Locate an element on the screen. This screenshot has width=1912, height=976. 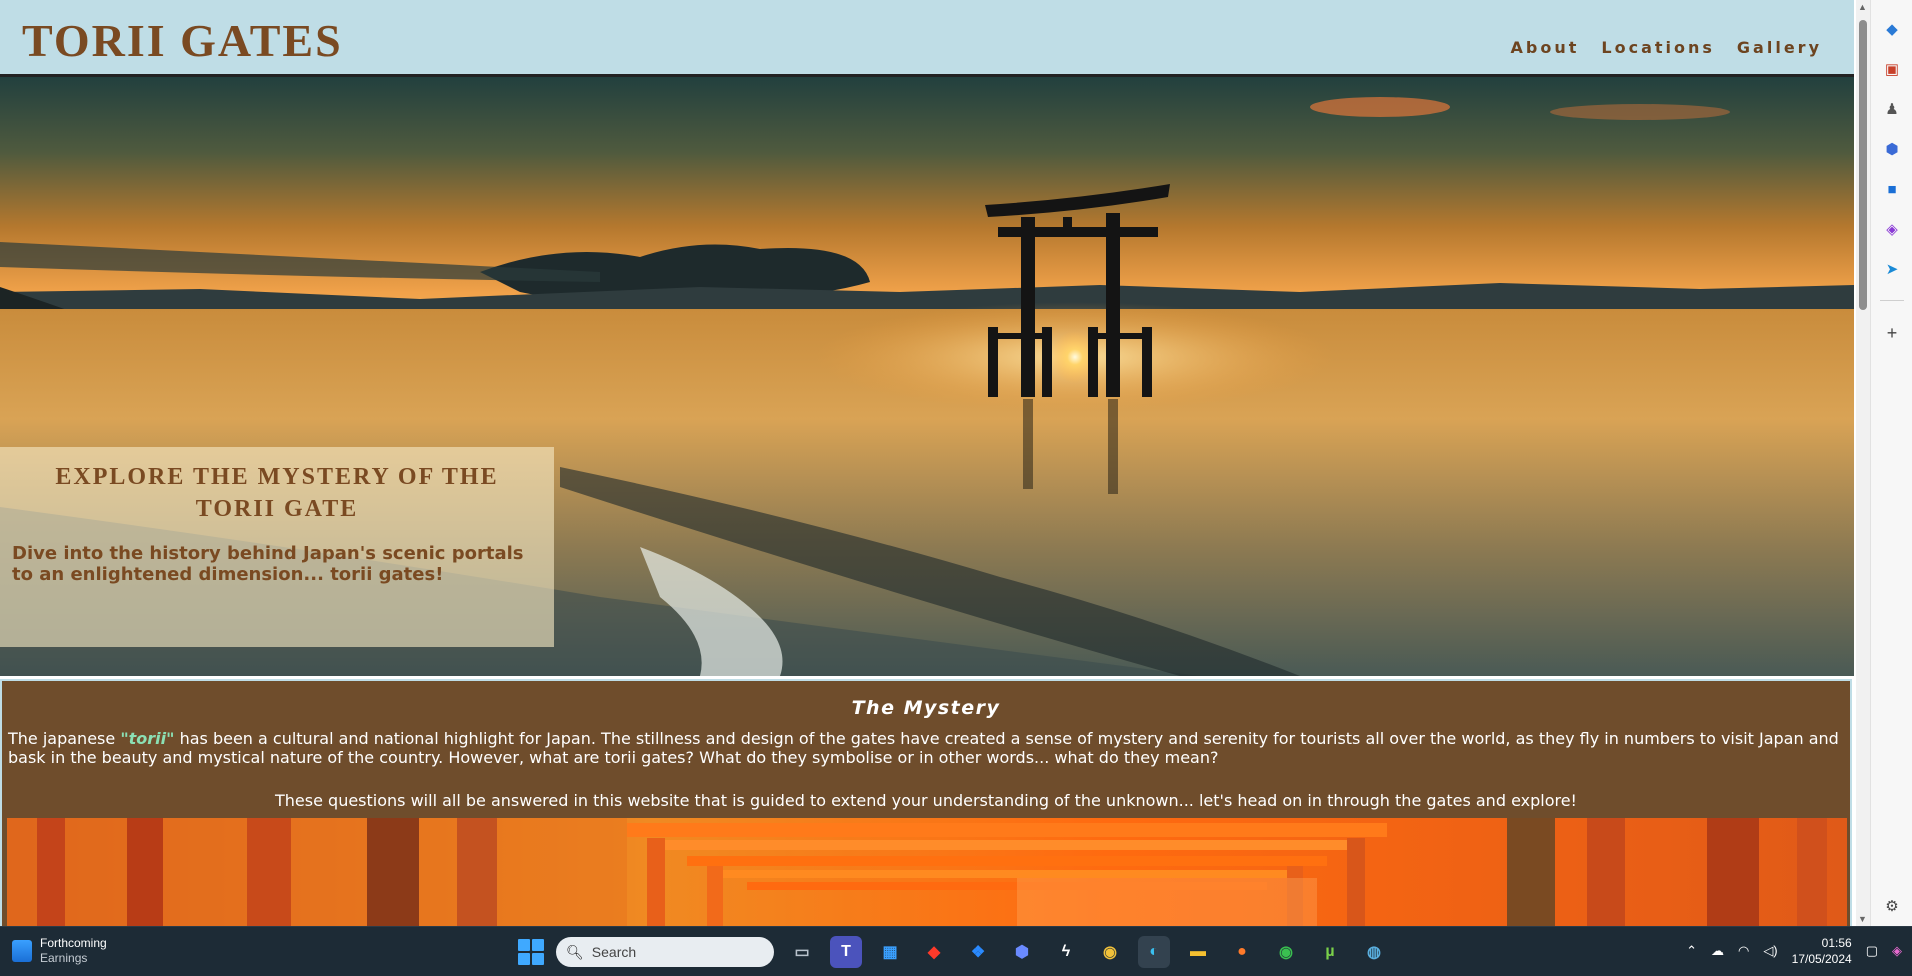
scroll-down-arrow-icon: ▼ is located at coordinates (1862, 919).